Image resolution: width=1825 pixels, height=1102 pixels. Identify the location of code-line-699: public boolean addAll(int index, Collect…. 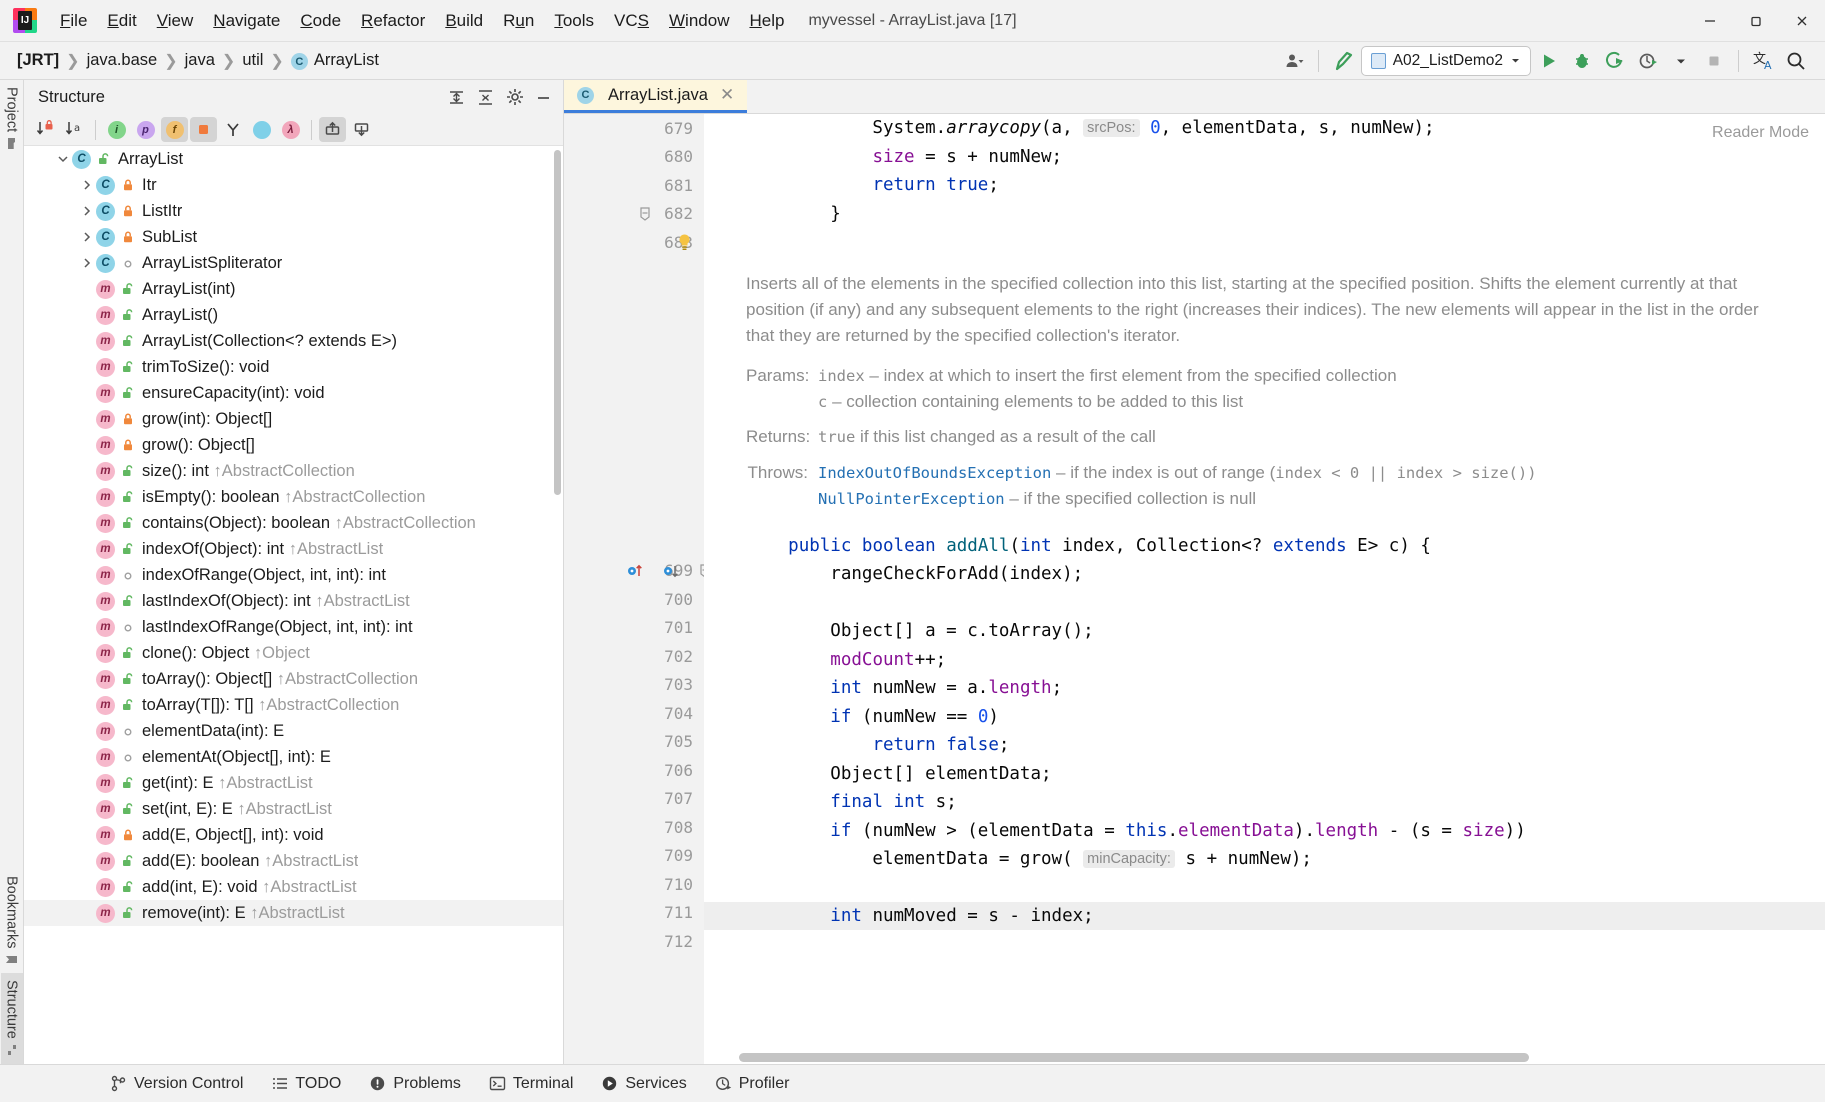
(1264, 545).